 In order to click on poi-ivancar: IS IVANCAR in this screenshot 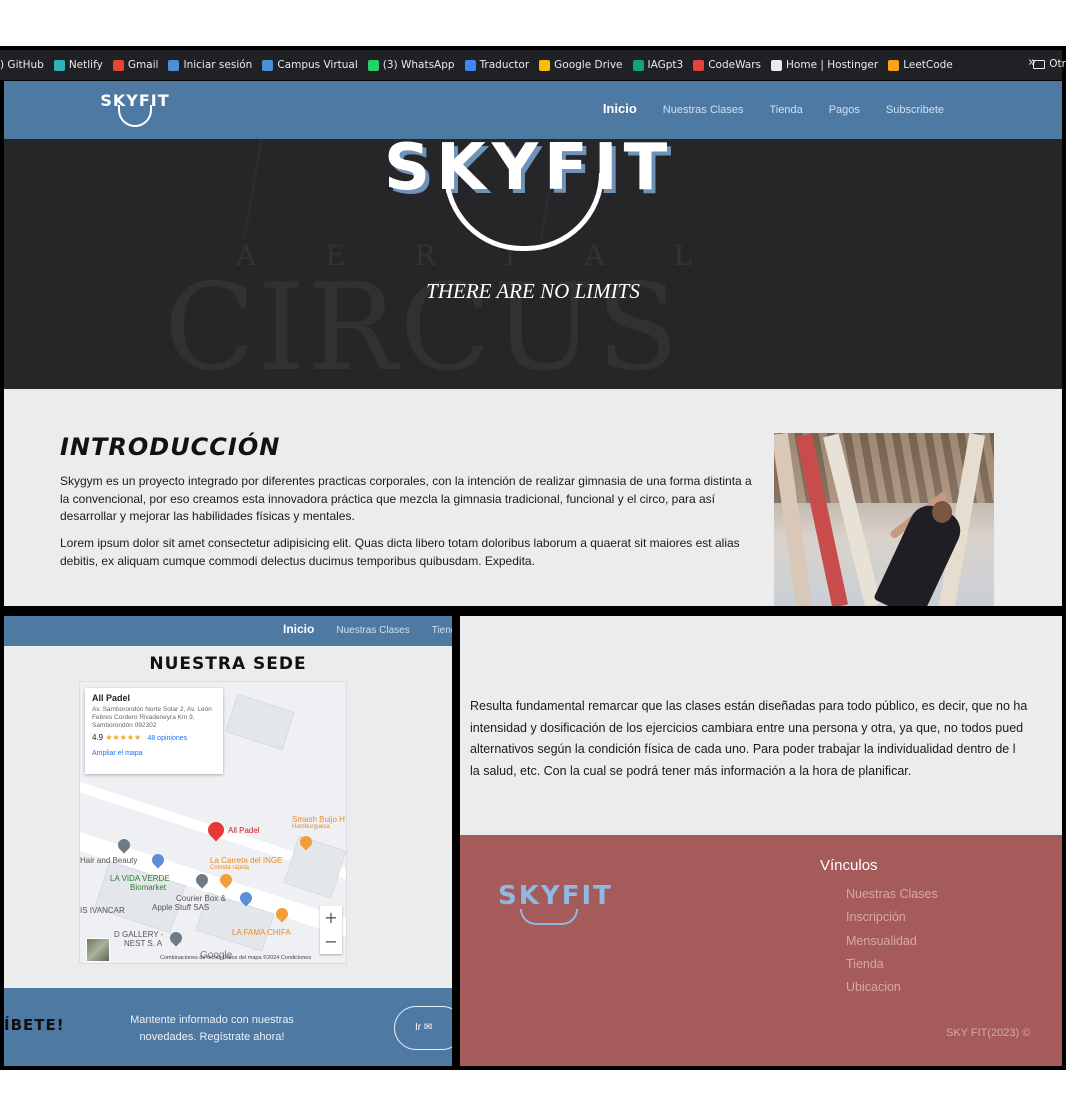, I will do `click(102, 910)`.